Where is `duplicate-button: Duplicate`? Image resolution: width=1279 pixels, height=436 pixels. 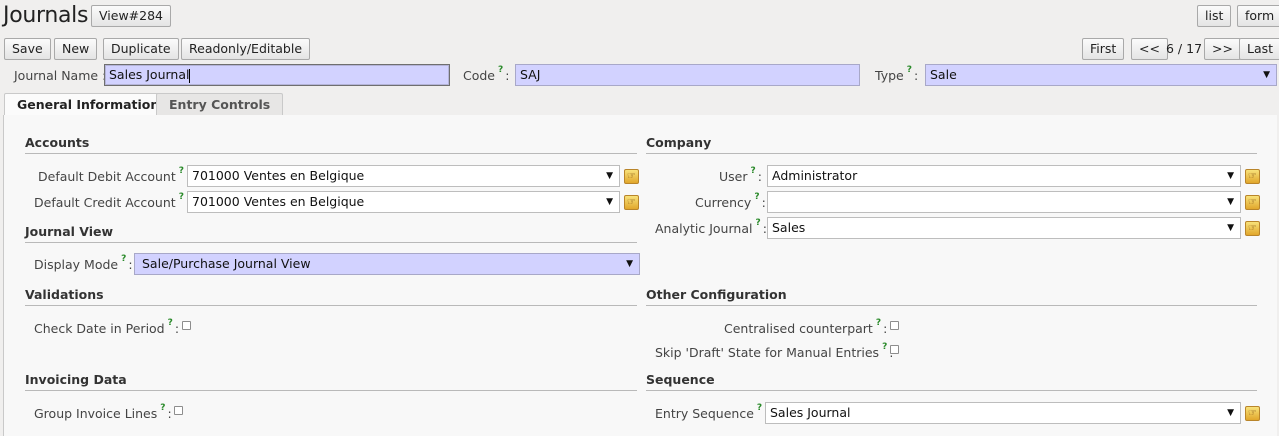
duplicate-button: Duplicate is located at coordinates (141, 49).